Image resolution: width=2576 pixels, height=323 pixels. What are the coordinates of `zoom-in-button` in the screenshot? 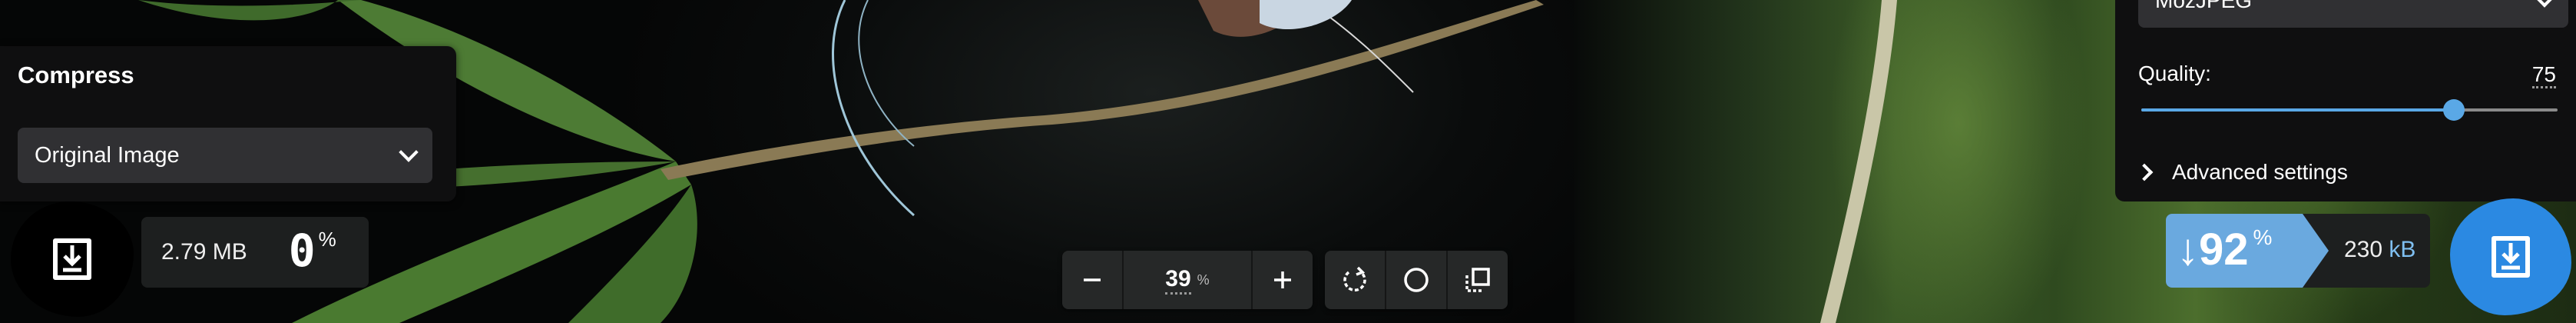 It's located at (1283, 280).